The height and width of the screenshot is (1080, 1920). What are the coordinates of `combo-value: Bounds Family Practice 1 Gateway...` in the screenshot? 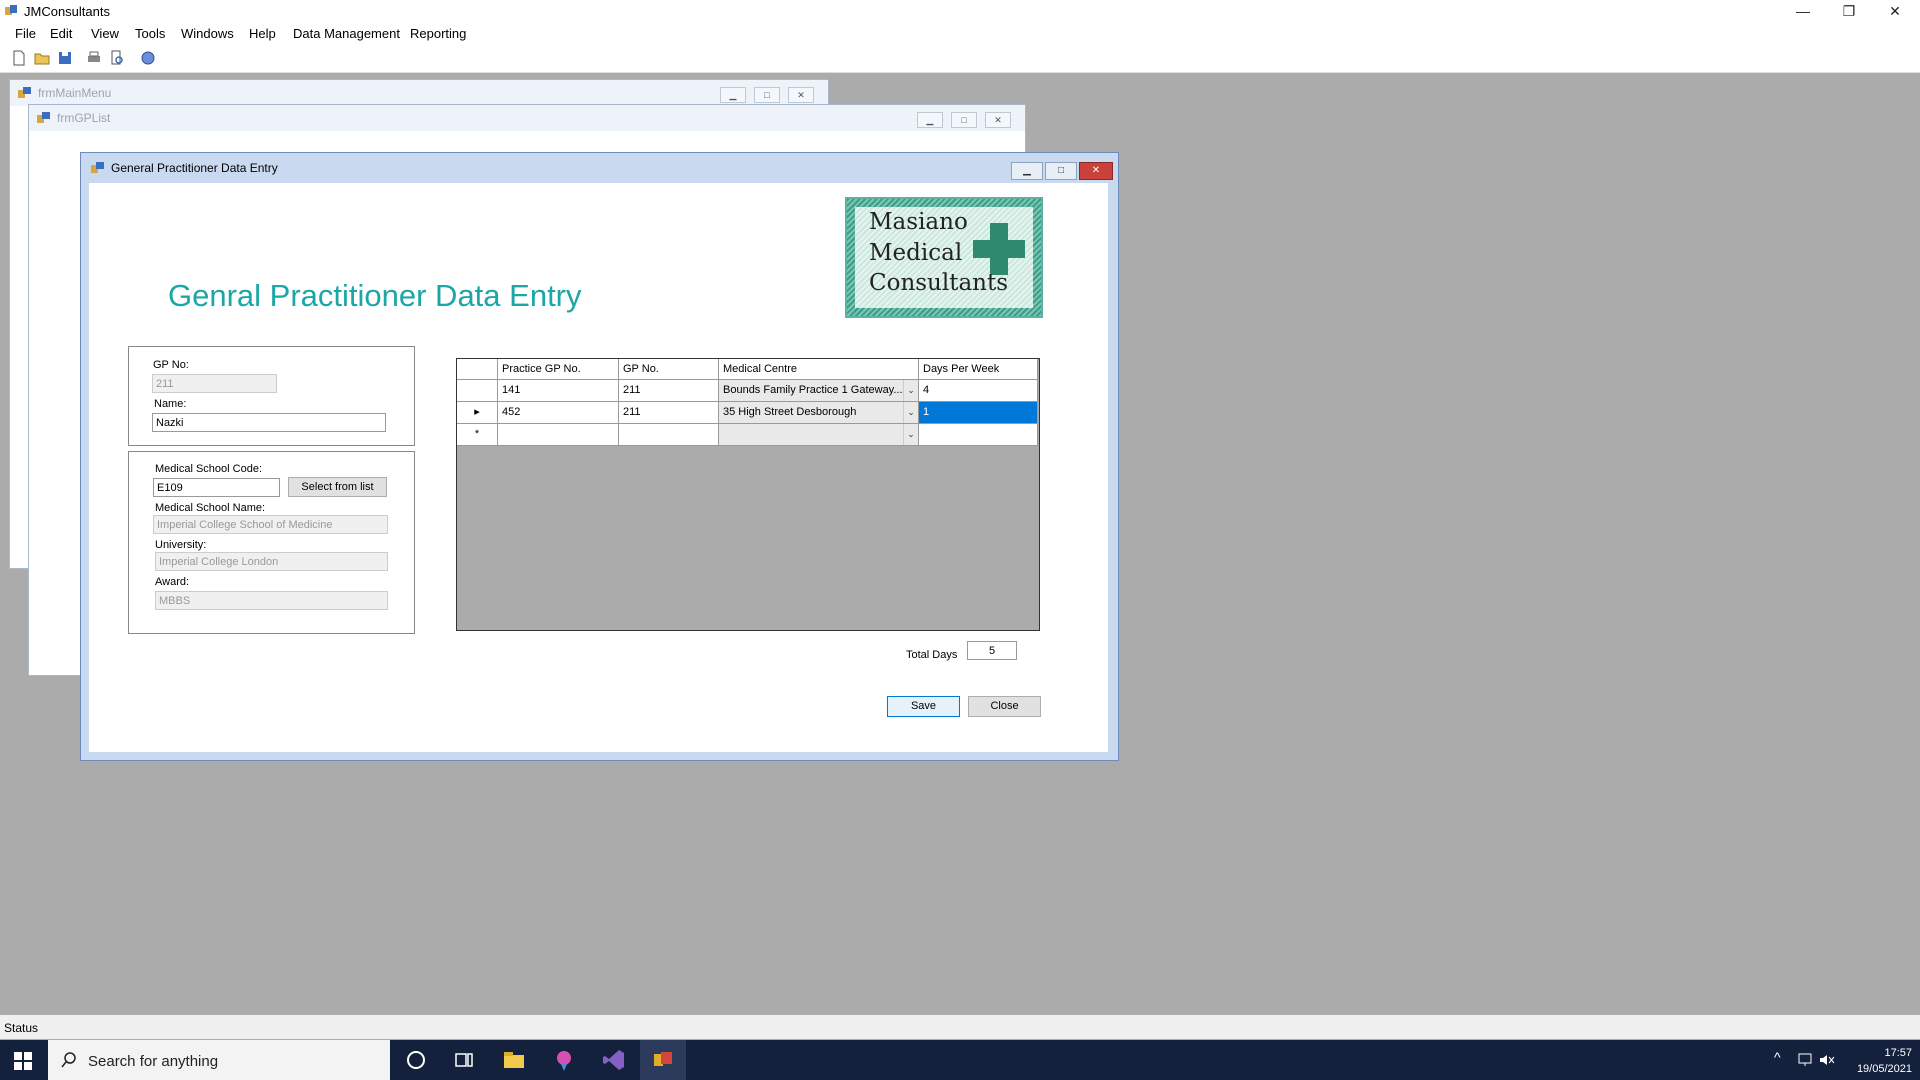 It's located at (813, 390).